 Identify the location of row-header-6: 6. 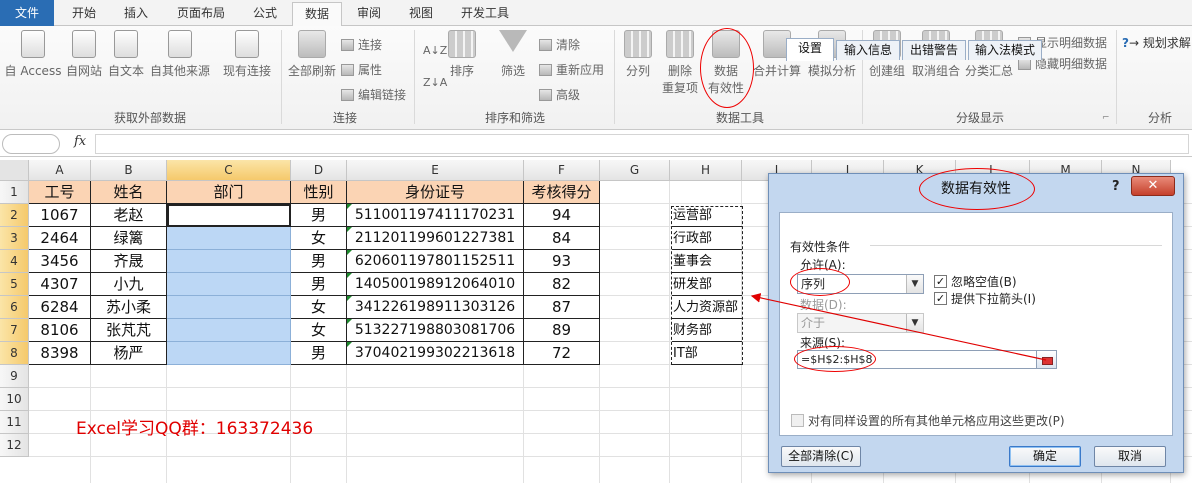
(14, 307).